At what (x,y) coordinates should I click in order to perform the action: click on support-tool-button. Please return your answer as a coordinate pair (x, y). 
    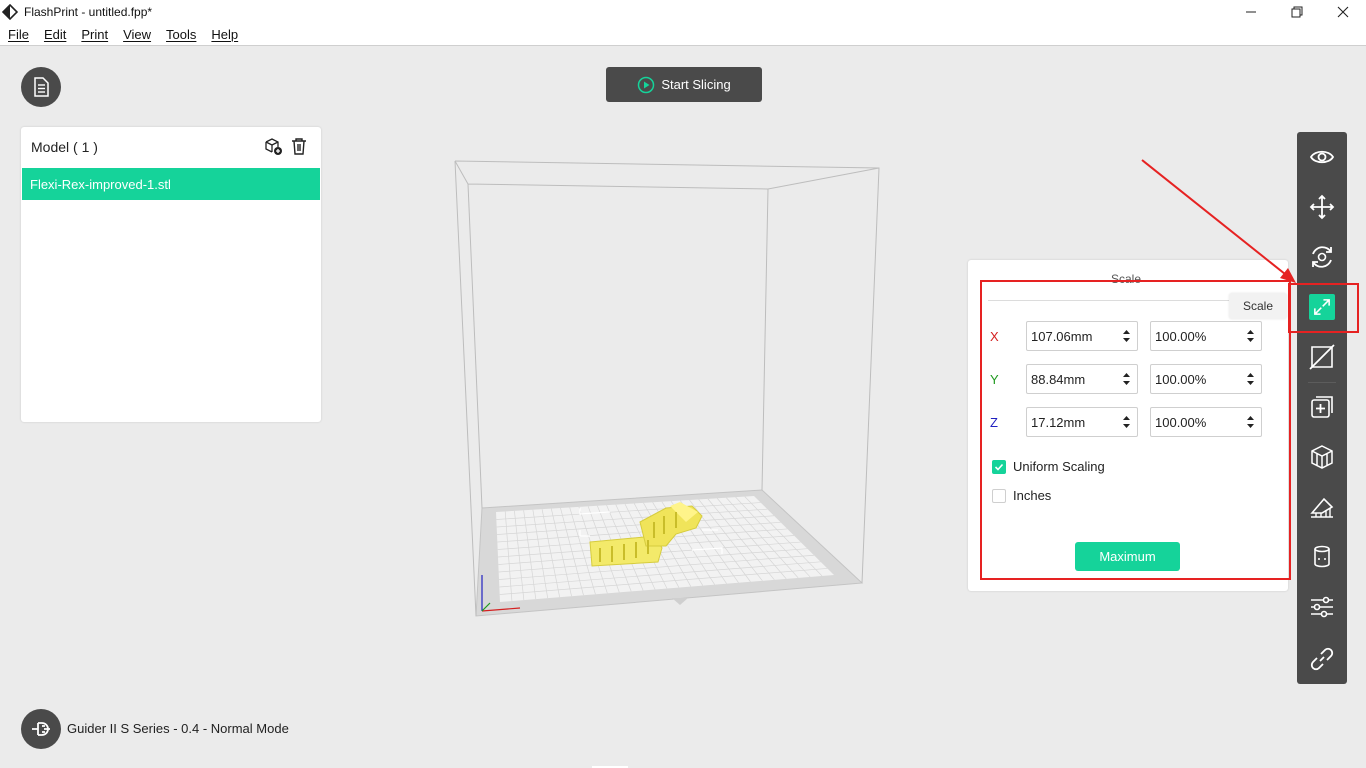
    Looking at the image, I should click on (1322, 507).